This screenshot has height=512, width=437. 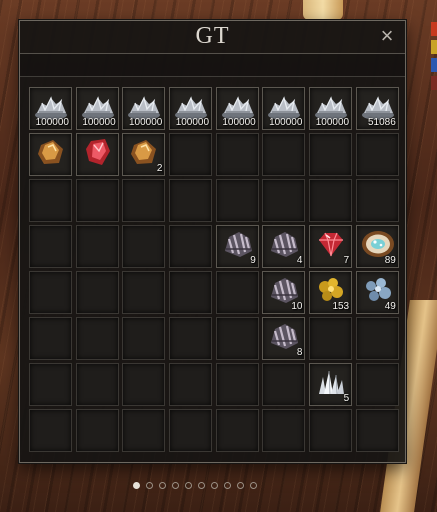 I want to click on item-count: 5, so click(x=346, y=398).